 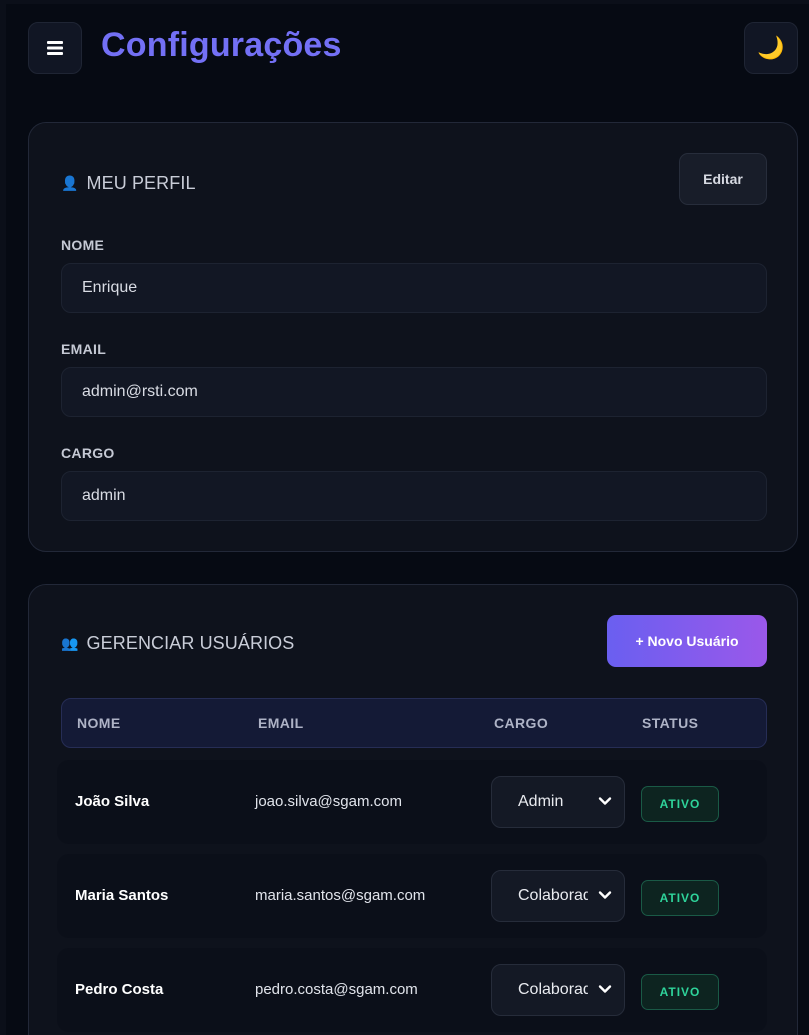 I want to click on user-icon: 👤, so click(x=70, y=183).